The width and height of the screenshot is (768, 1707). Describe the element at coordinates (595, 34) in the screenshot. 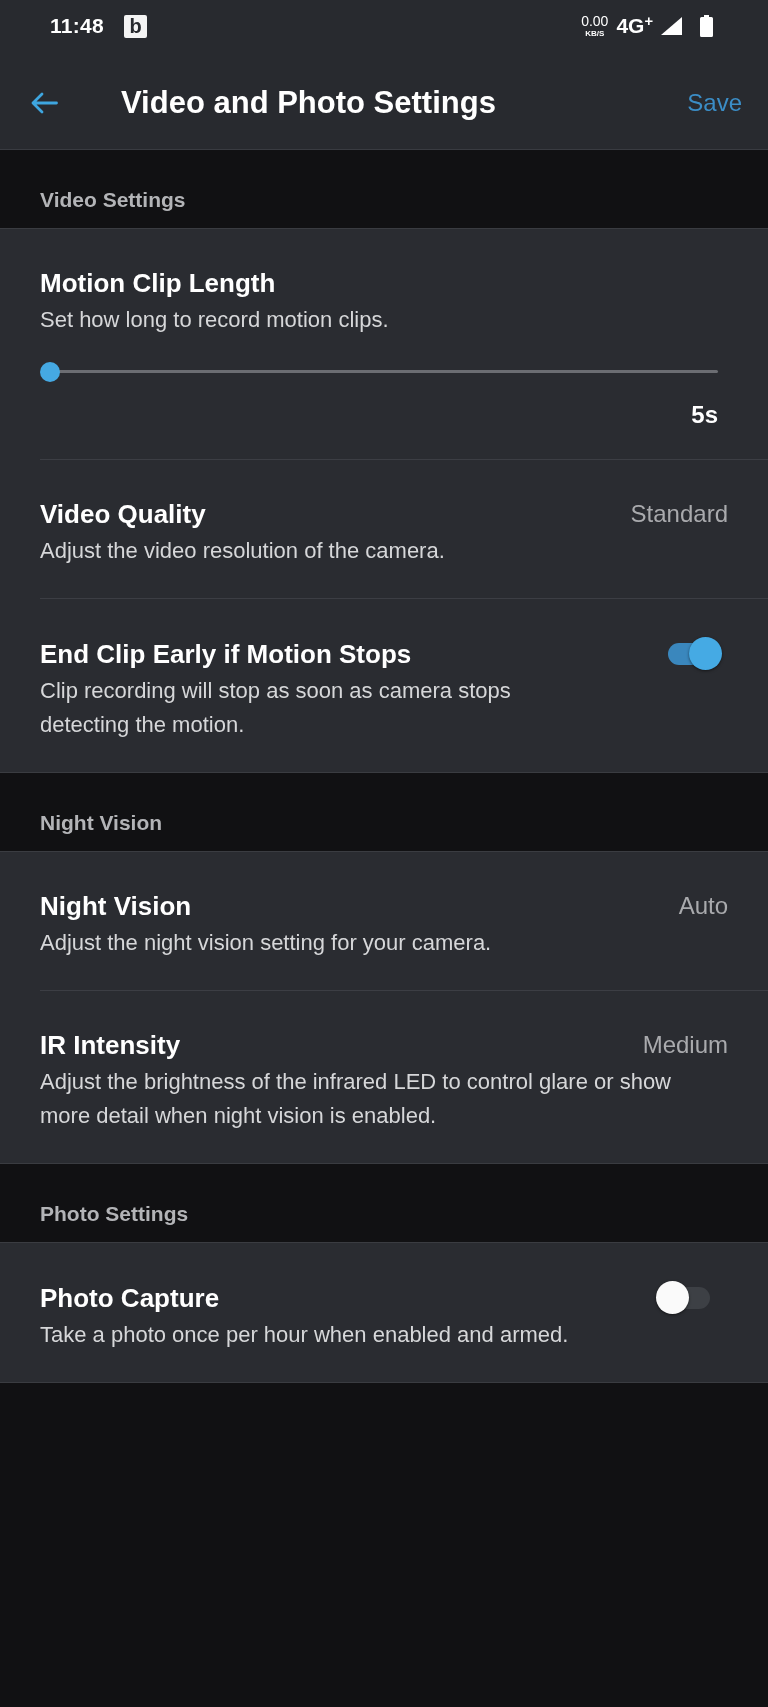

I see `speed-unit: KB/S` at that location.